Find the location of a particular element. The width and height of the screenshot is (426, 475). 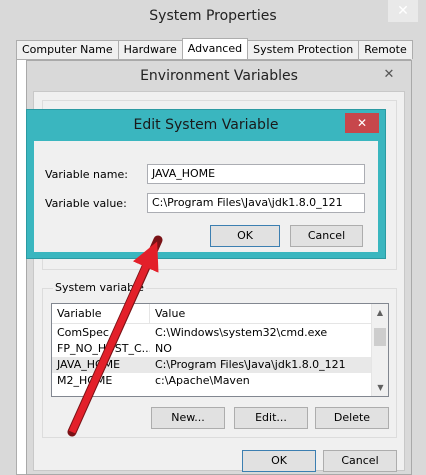

scroll-thumb is located at coordinates (380, 337).